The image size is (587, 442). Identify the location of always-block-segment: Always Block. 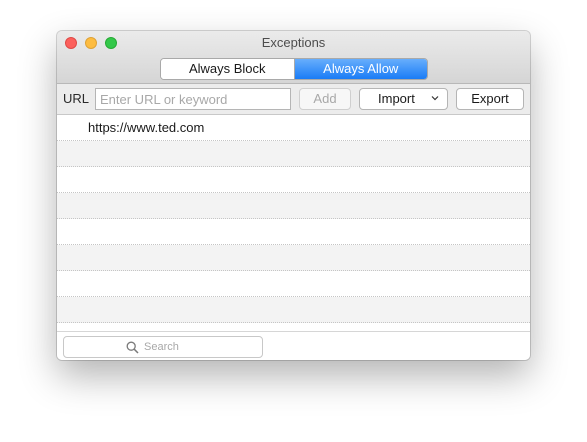
(228, 69).